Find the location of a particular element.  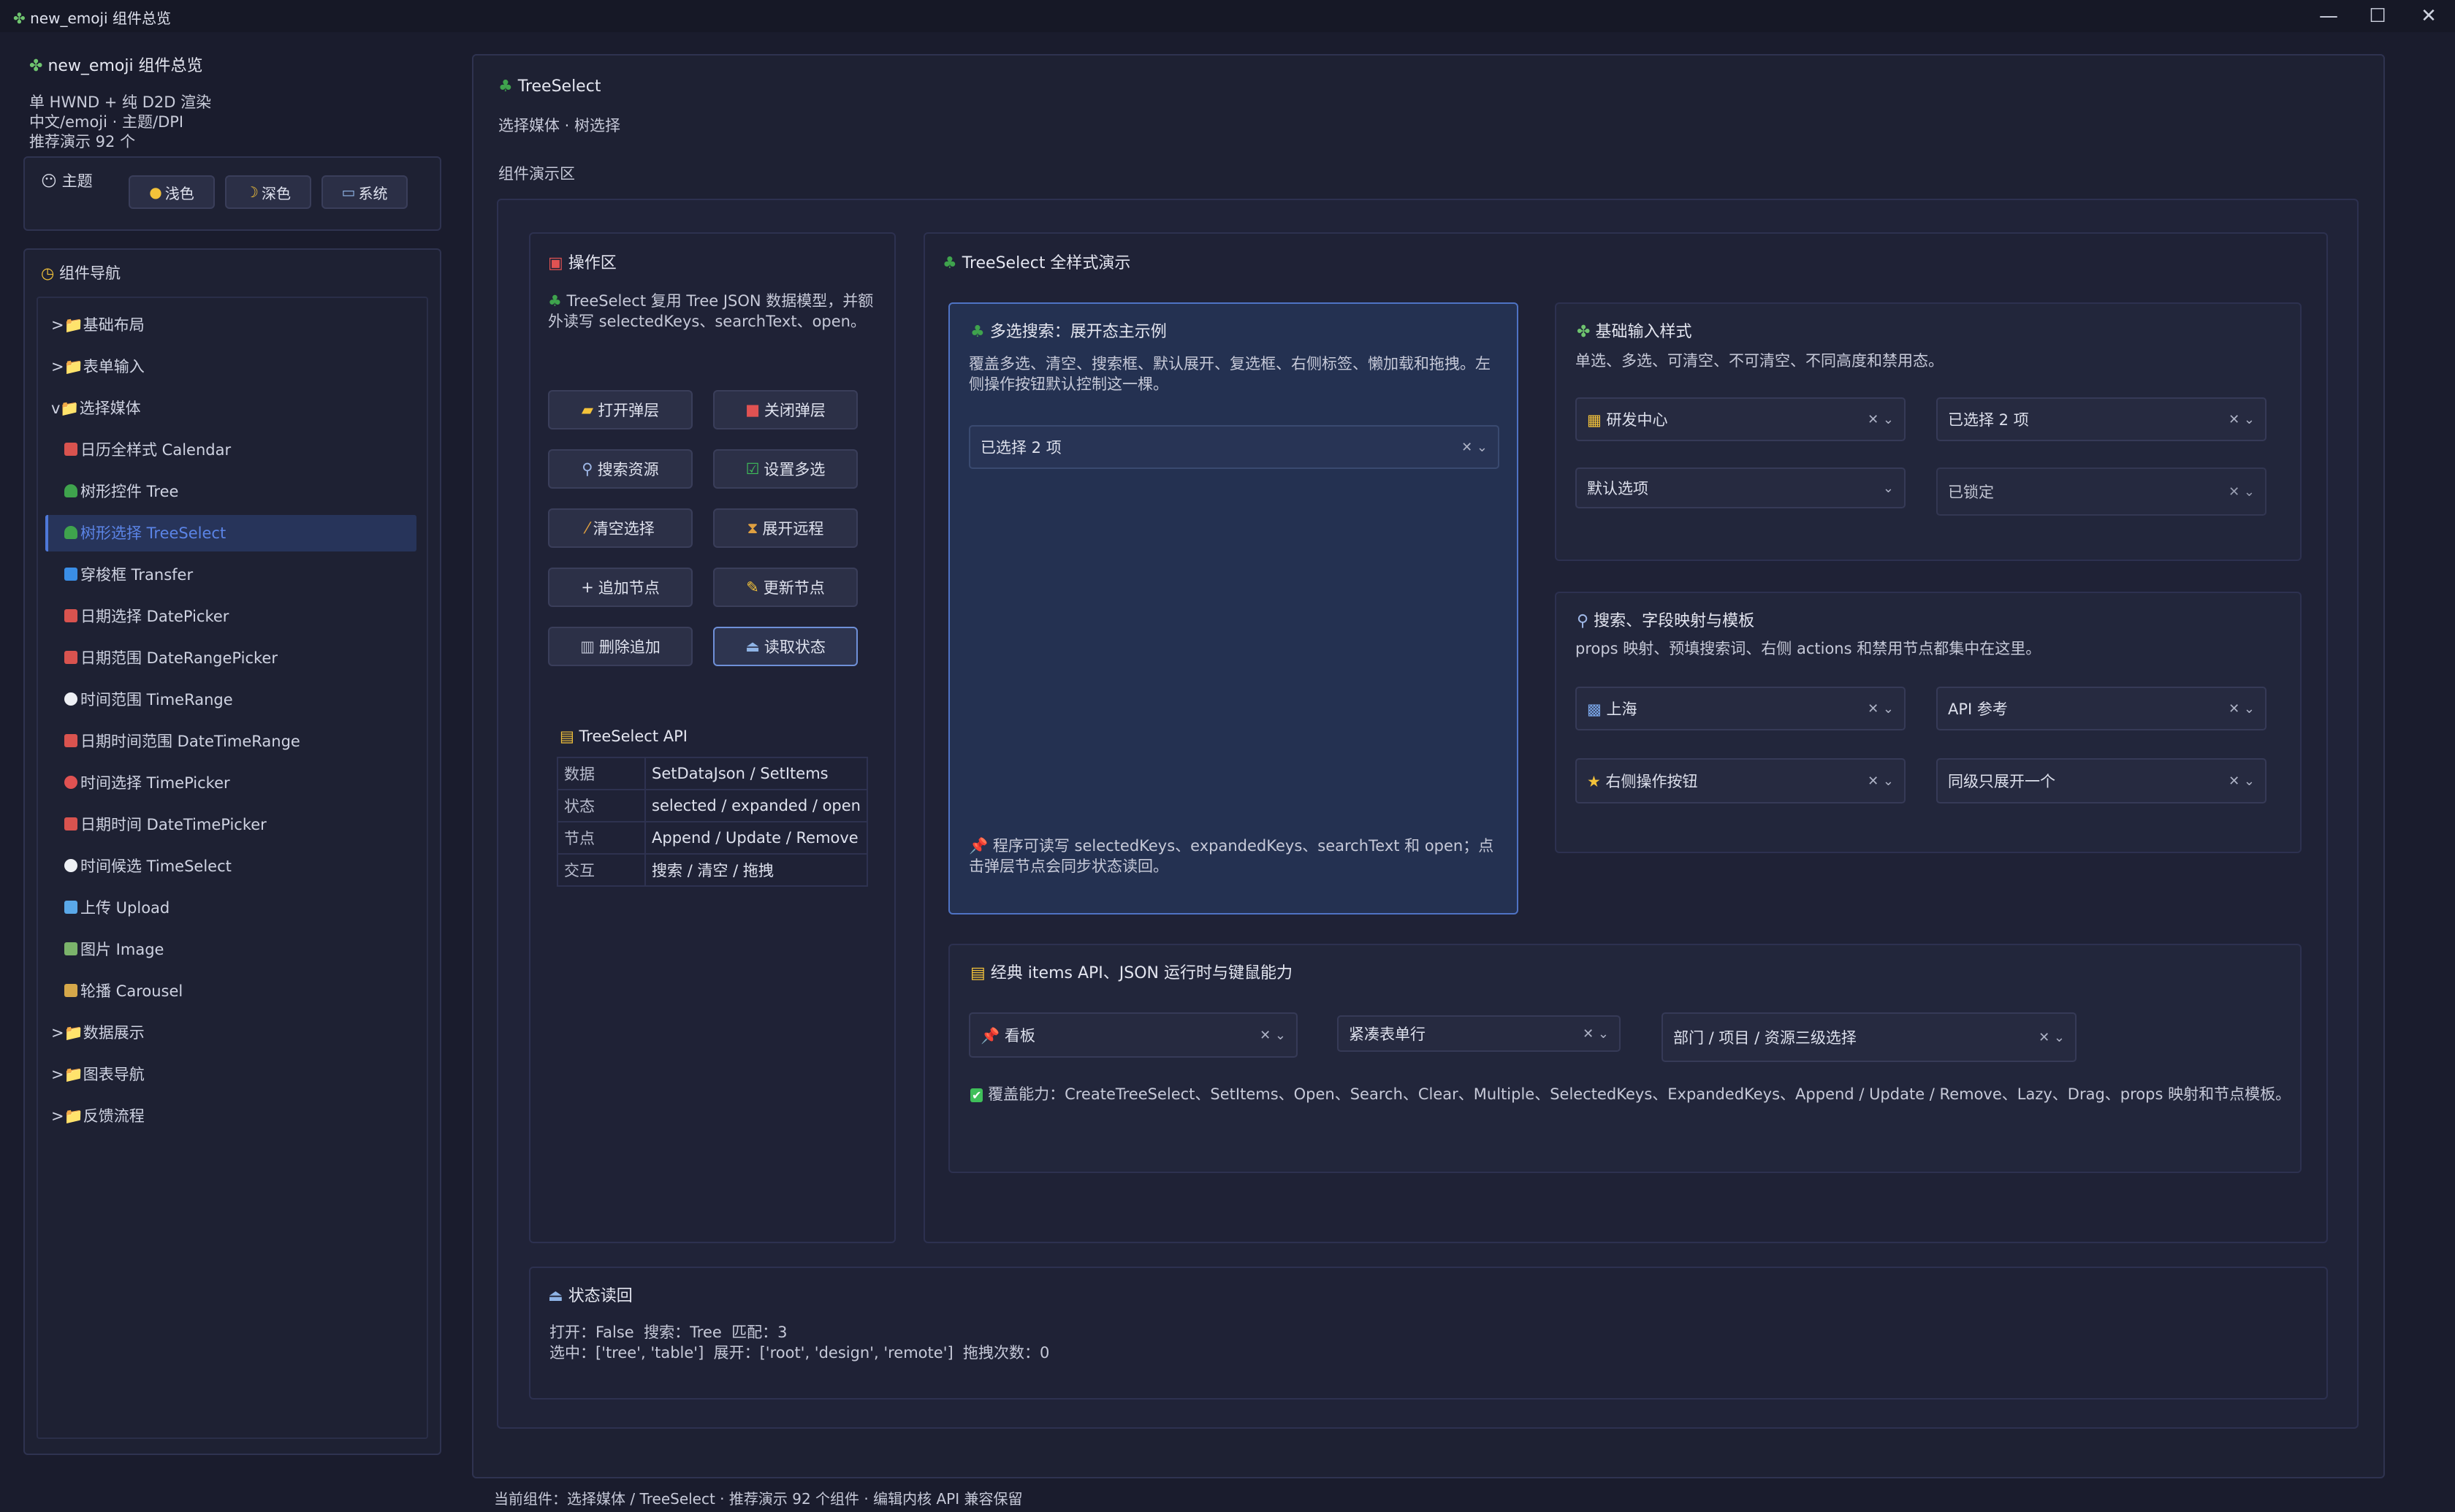

inbox-icon: ⏏ is located at coordinates (555, 1296).